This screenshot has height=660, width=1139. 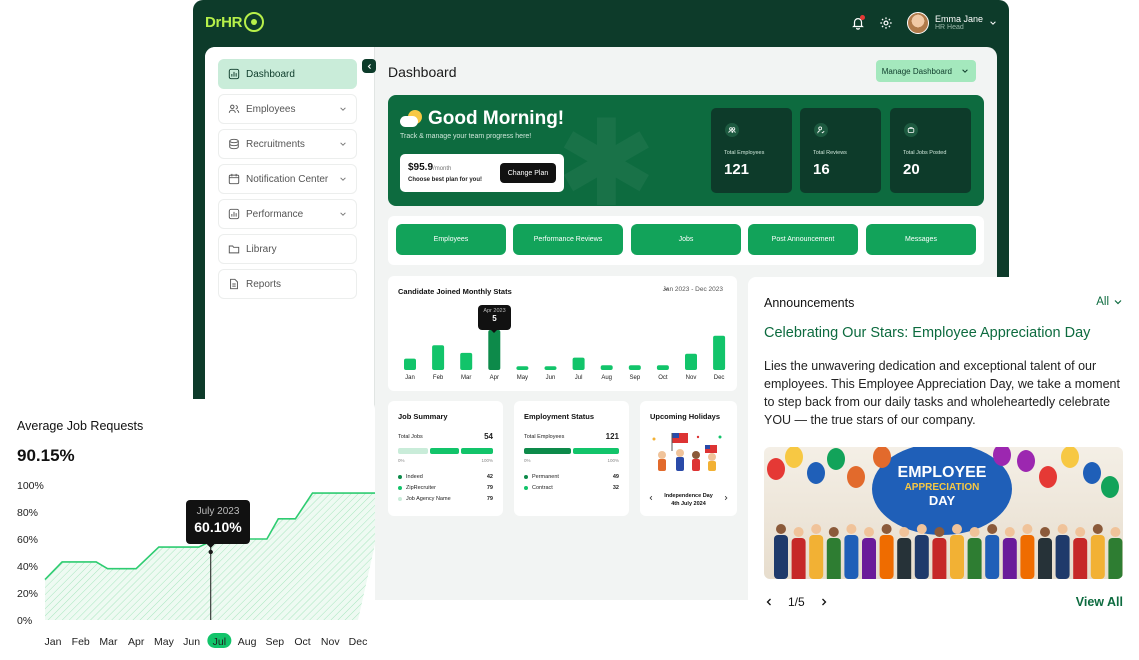 What do you see at coordinates (528, 173) in the screenshot?
I see `change-plan-button: Change Plan` at bounding box center [528, 173].